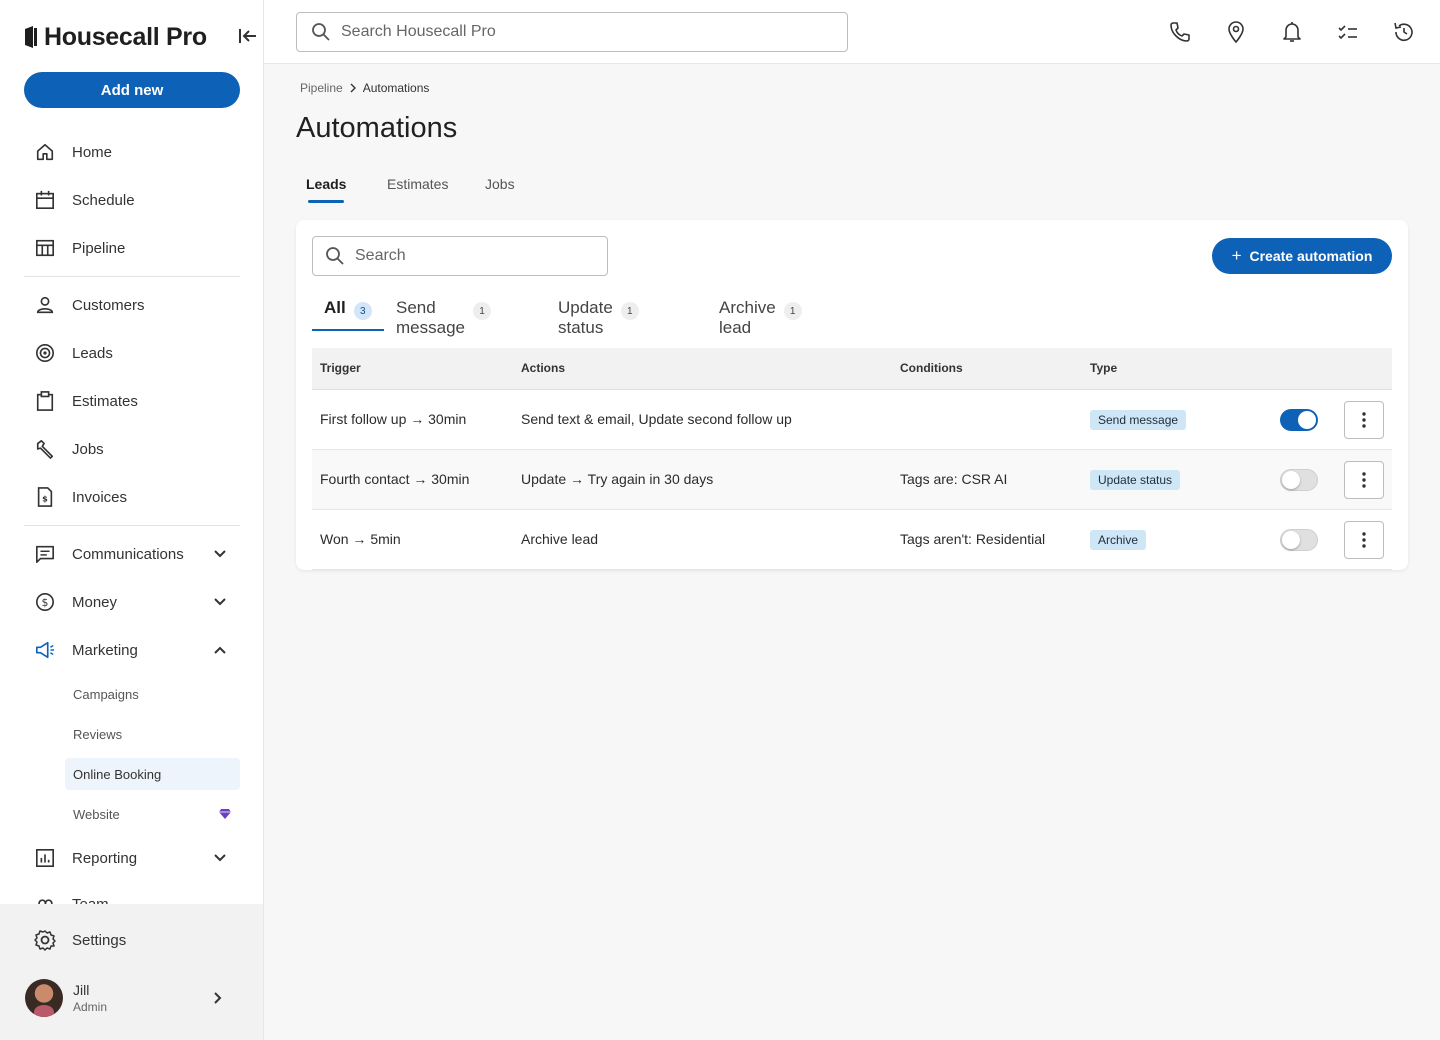 The width and height of the screenshot is (1440, 1040). Describe the element at coordinates (132, 200) in the screenshot. I see `sidebar-item-schedule: Schedule` at that location.